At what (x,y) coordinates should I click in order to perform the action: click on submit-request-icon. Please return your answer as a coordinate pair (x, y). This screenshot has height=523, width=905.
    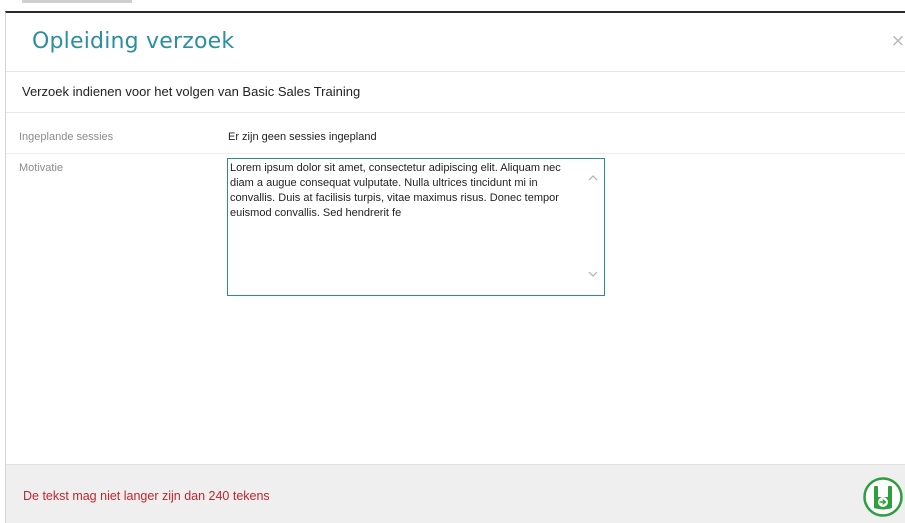
    Looking at the image, I should click on (883, 497).